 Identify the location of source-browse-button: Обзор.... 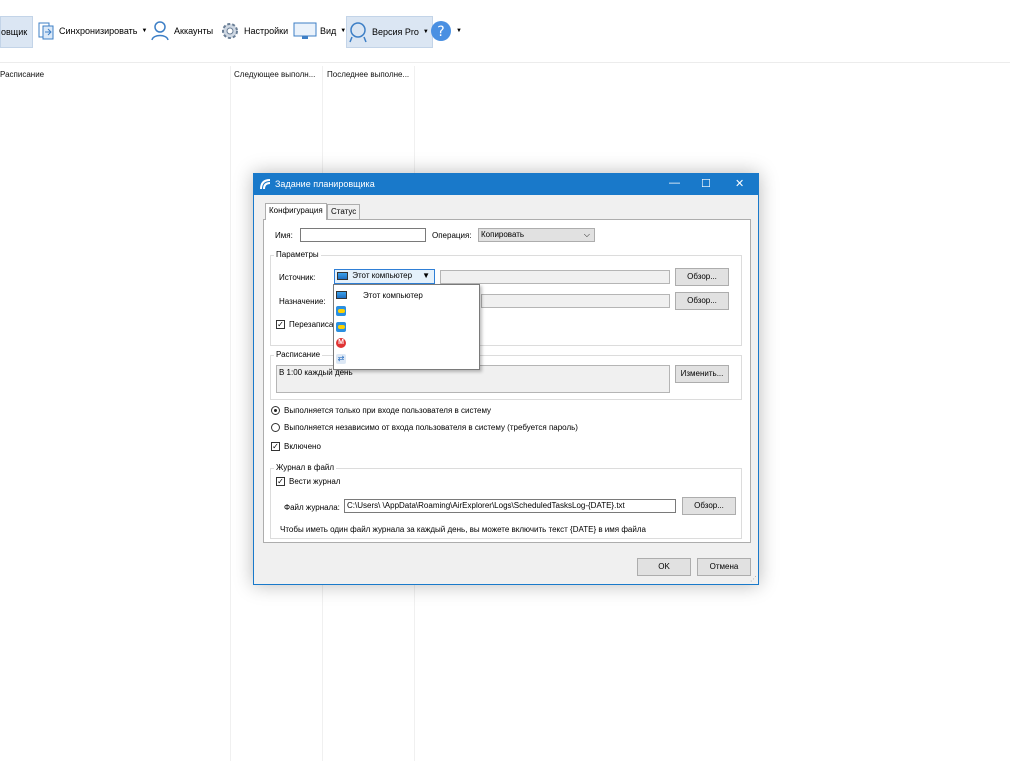
(702, 277).